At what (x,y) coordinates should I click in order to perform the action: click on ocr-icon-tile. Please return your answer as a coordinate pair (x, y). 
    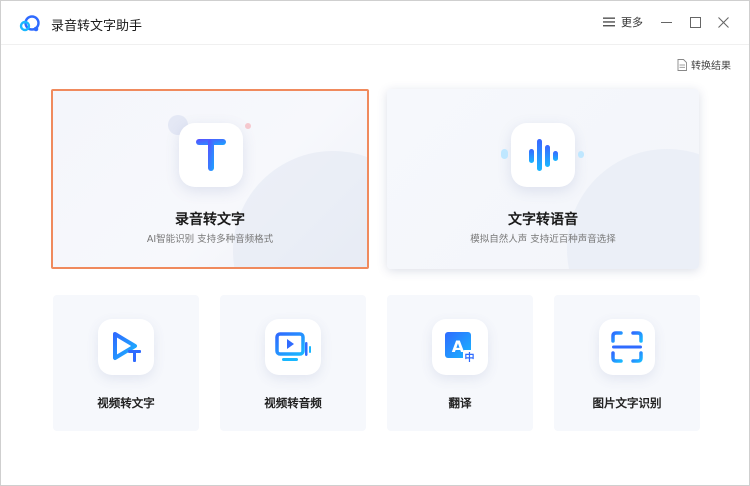
    Looking at the image, I should click on (627, 347).